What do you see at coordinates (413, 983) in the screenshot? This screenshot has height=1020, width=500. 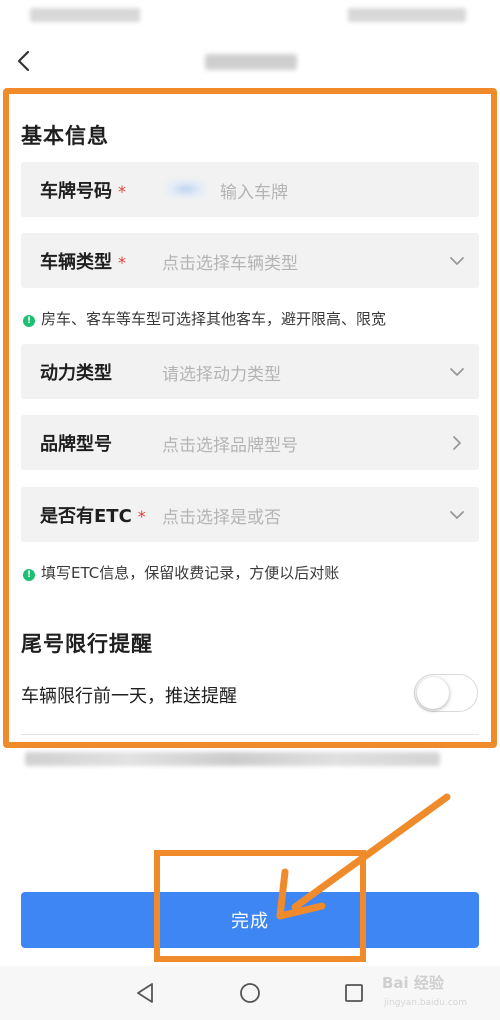 I see `watermark-logo: Bai 经验` at bounding box center [413, 983].